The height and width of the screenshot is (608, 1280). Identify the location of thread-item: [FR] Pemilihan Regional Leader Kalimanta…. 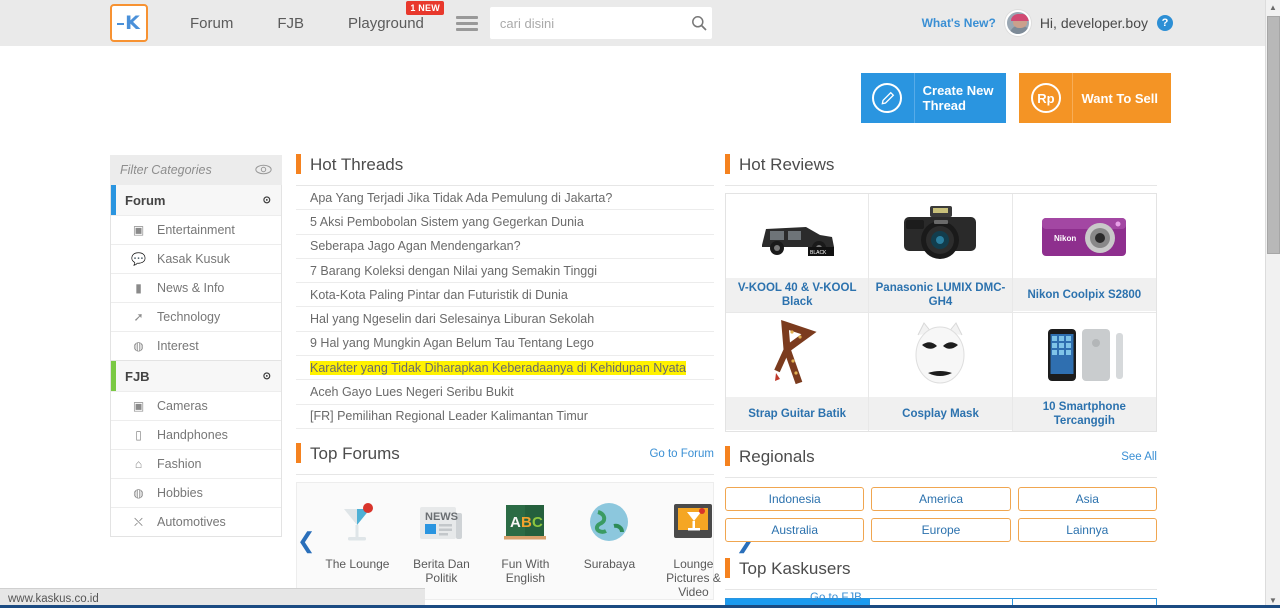
(505, 417).